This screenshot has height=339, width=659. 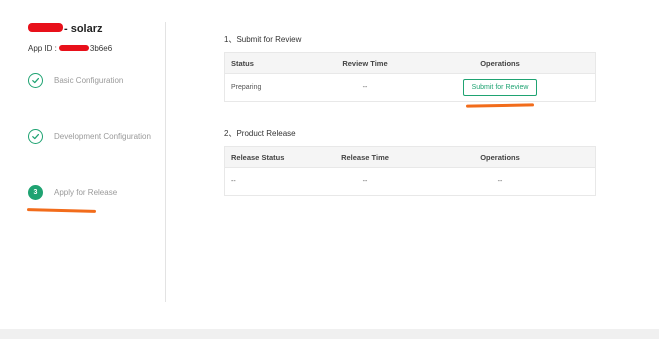 I want to click on step-development-configuration: Development Configuration, so click(x=89, y=136).